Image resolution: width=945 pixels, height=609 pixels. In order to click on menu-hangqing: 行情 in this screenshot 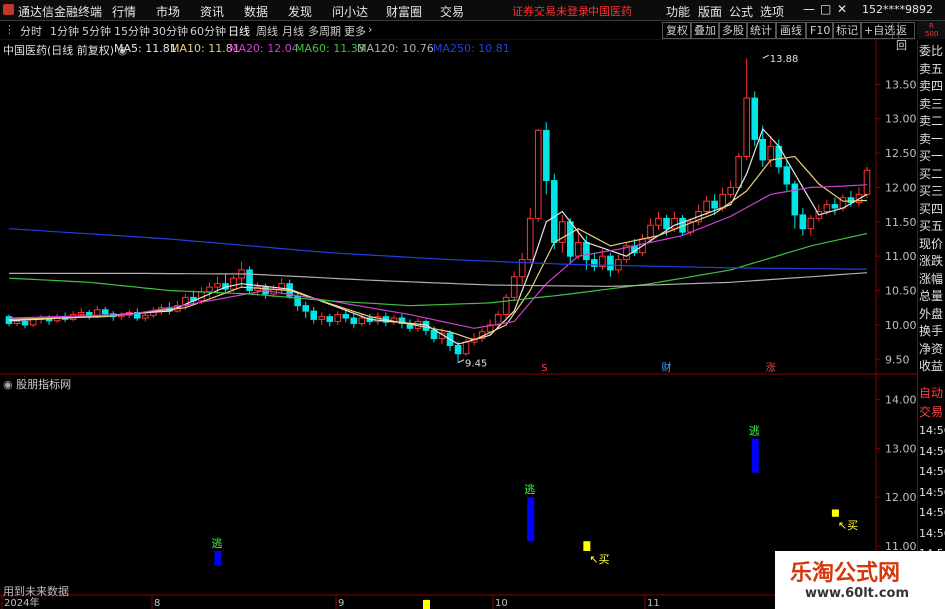, I will do `click(124, 11)`.